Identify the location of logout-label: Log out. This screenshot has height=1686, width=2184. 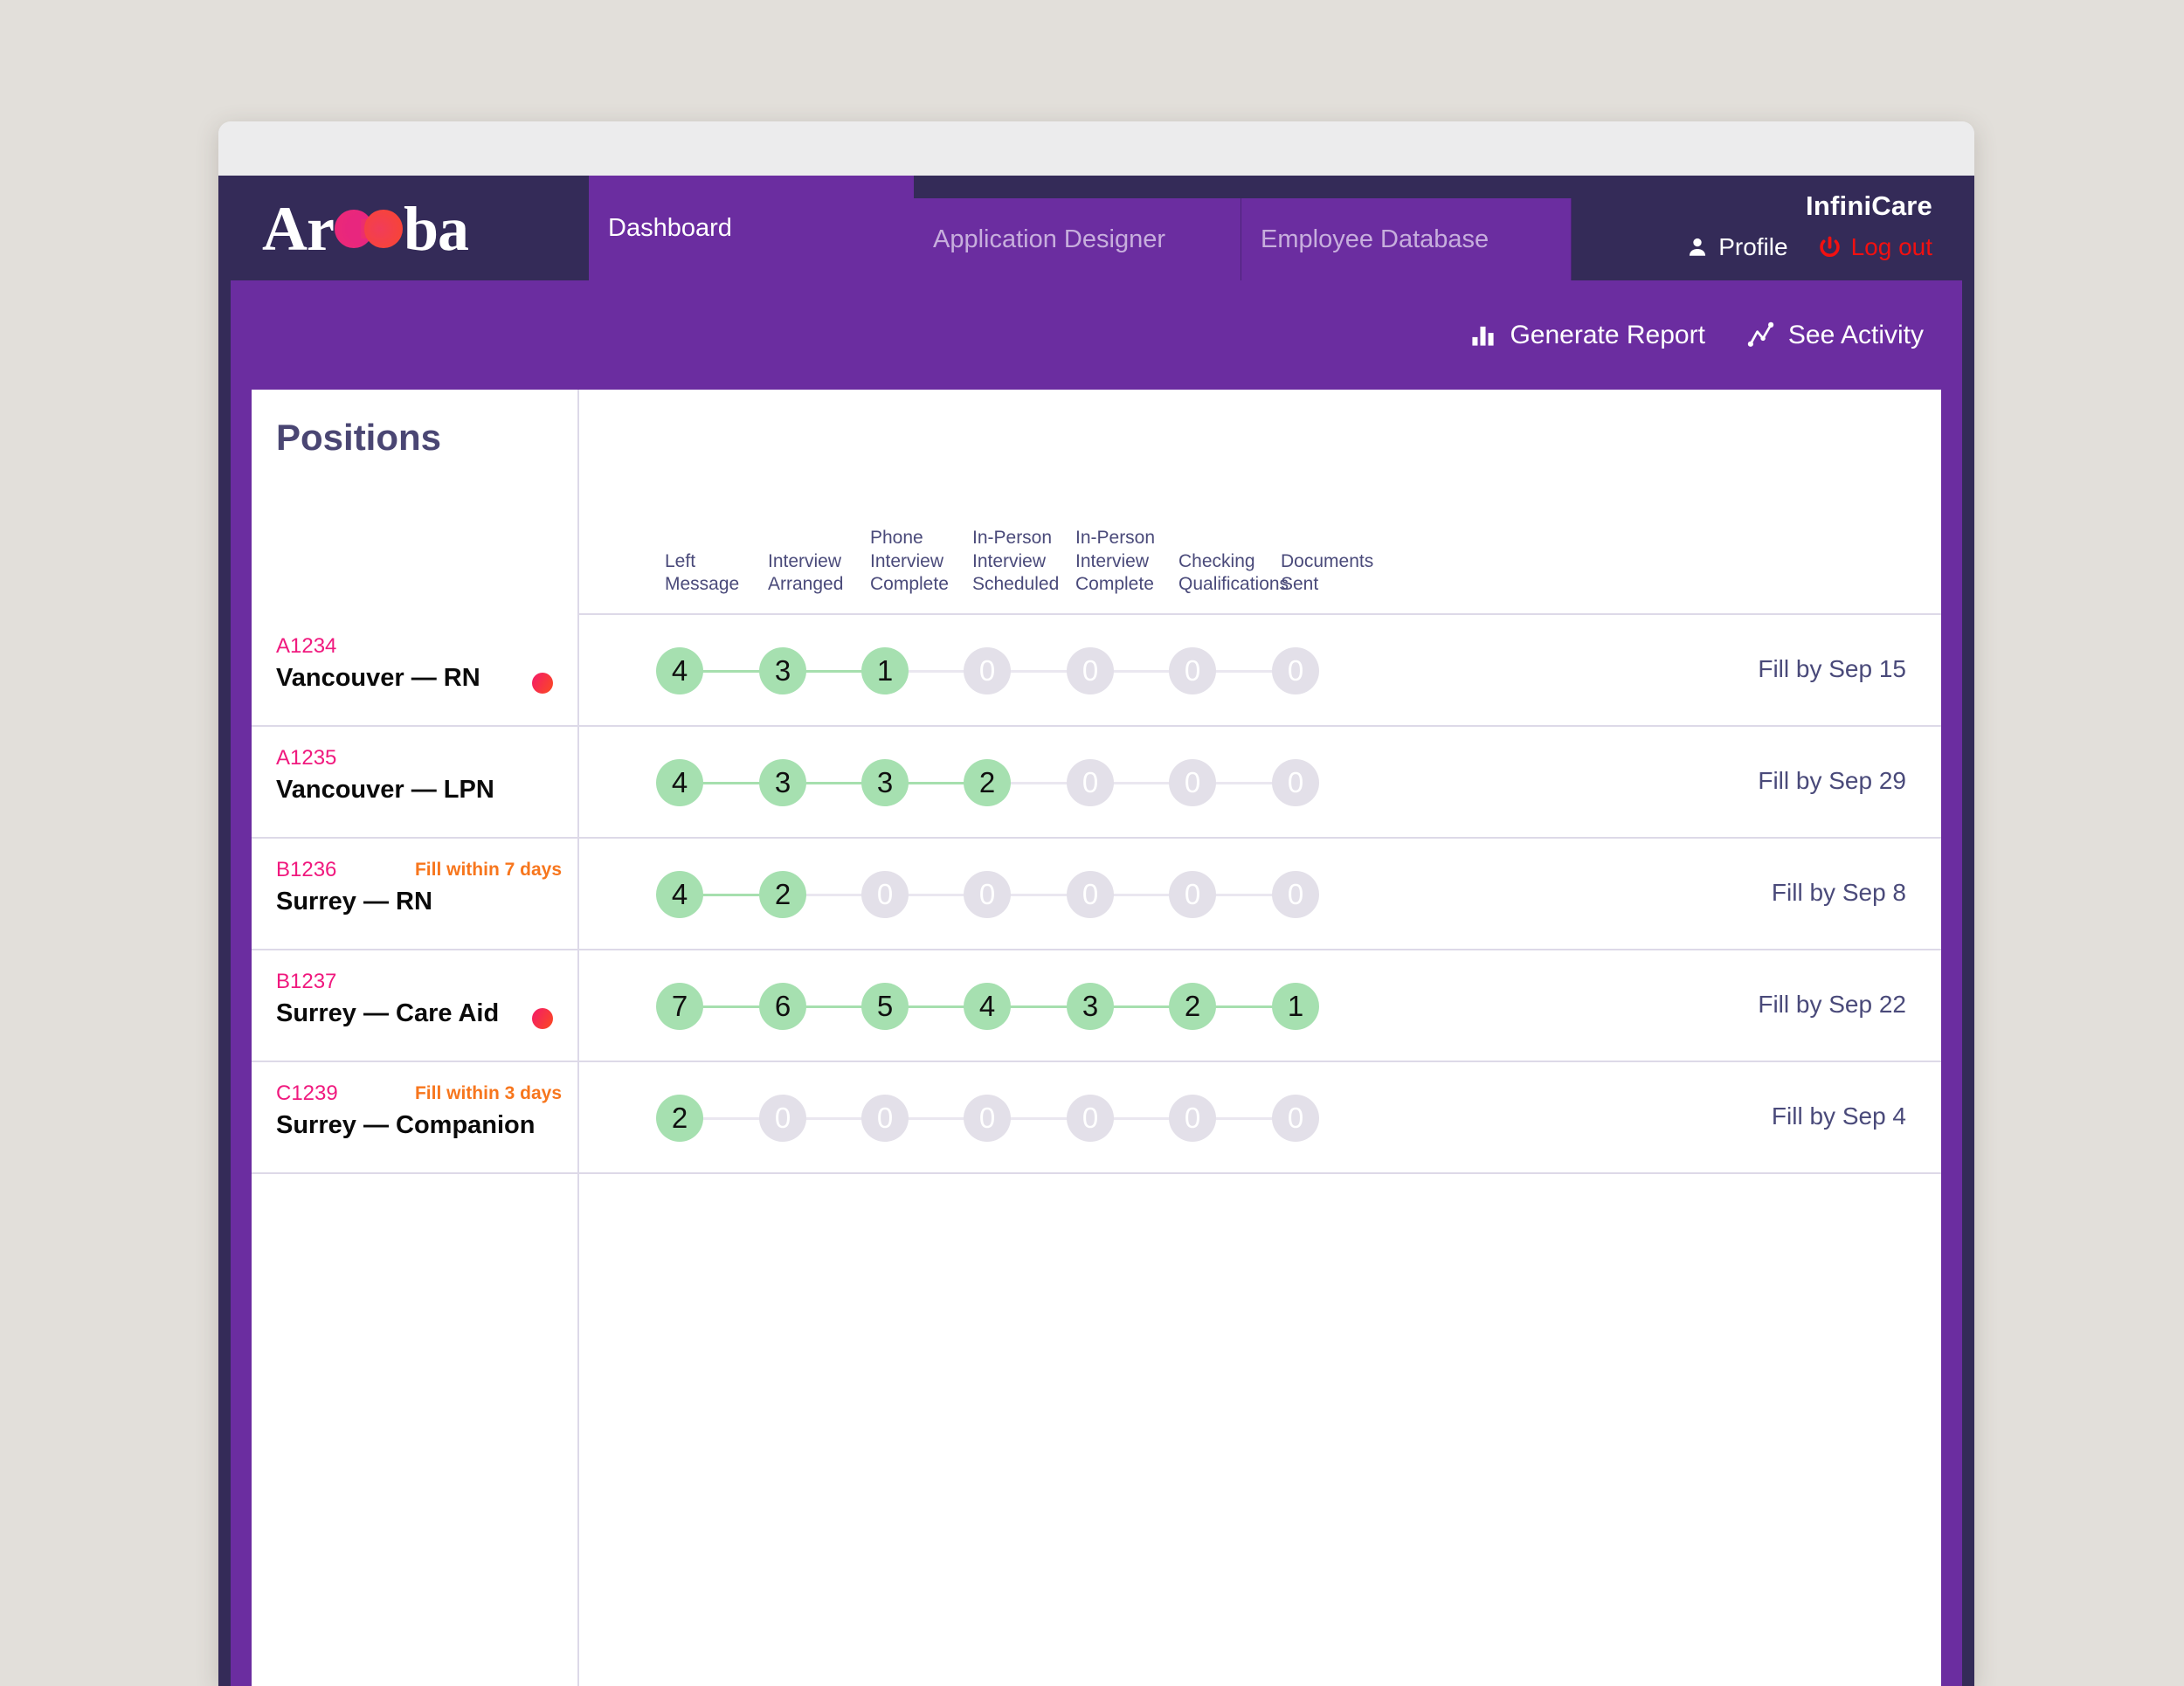
(1891, 246).